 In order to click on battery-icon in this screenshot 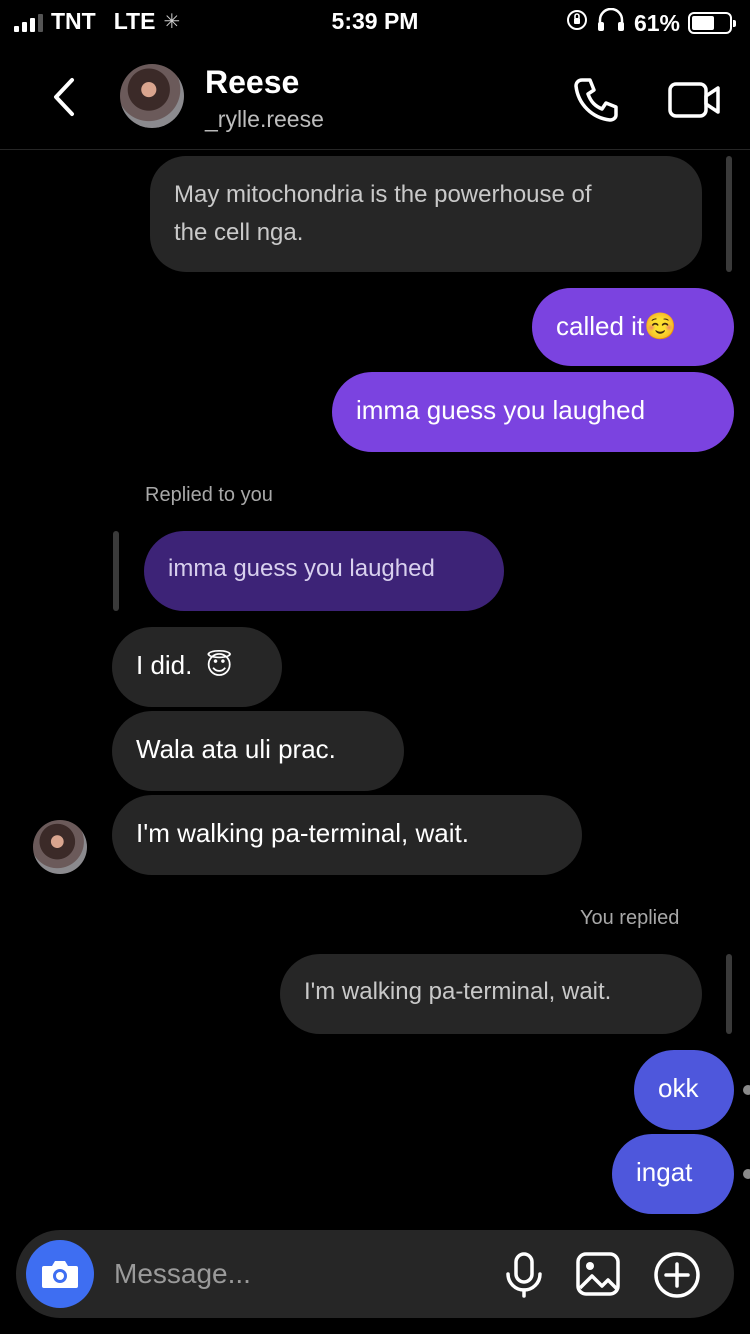, I will do `click(712, 23)`.